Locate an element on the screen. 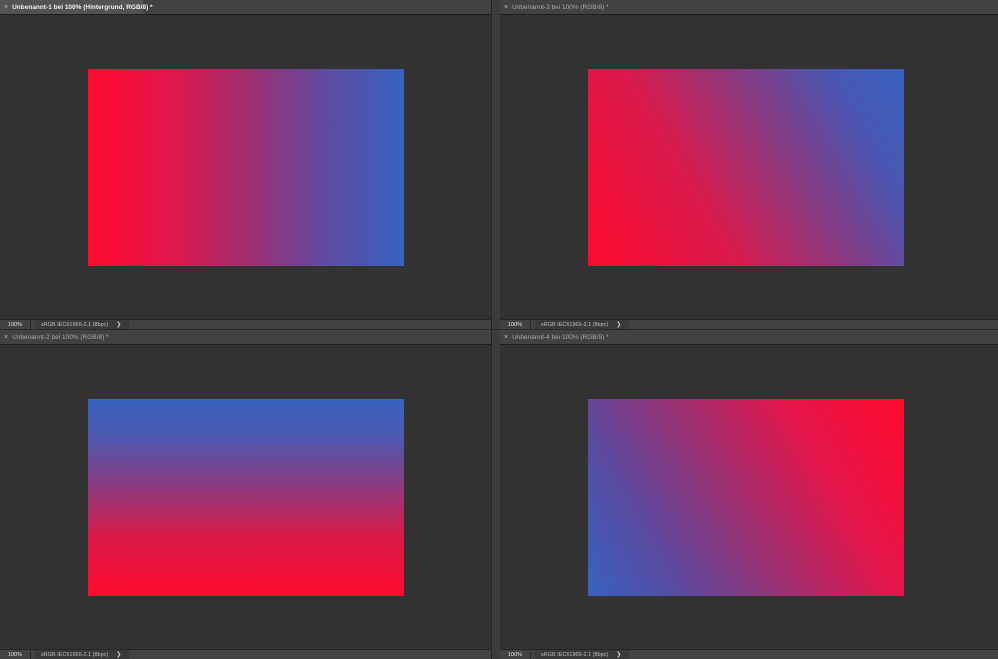 The image size is (998, 659). tab-bar: × Unbenannt-2 bei 100% (RGB/8) * is located at coordinates (245, 337).